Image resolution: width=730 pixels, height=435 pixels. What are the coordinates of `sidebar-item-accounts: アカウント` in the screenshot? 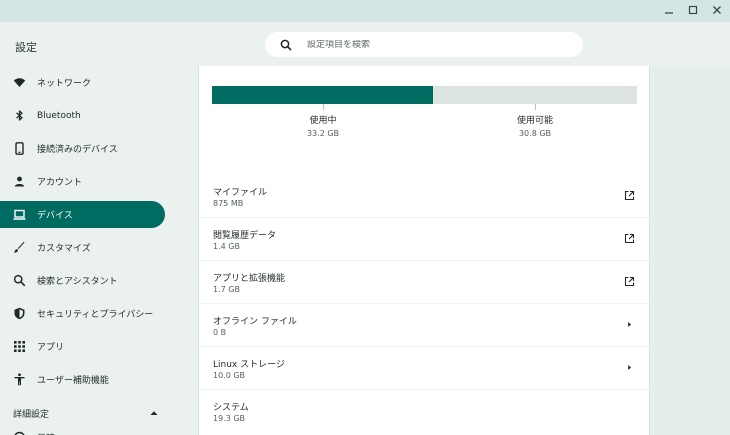 It's located at (82, 181).